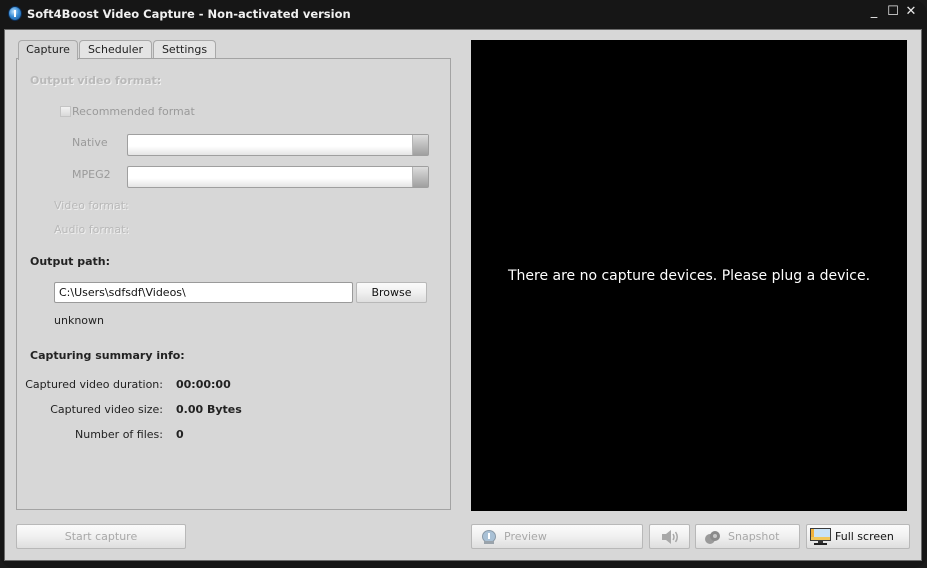 This screenshot has width=927, height=568. I want to click on preview-label: Preview, so click(525, 536).